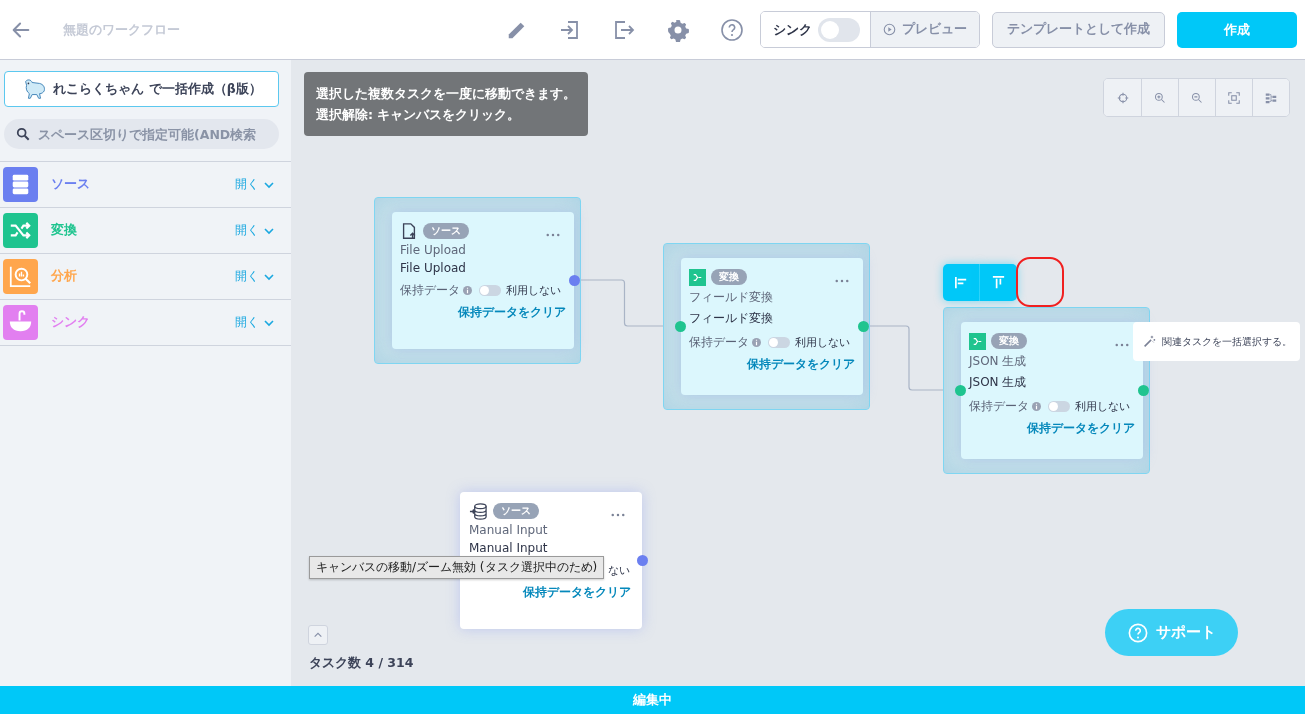 The height and width of the screenshot is (714, 1305). I want to click on category-label: シンク, so click(70, 322).